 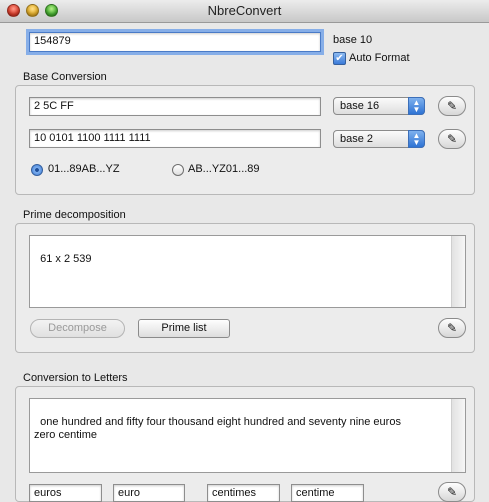 I want to click on decompose-button: Decompose, so click(x=77, y=328).